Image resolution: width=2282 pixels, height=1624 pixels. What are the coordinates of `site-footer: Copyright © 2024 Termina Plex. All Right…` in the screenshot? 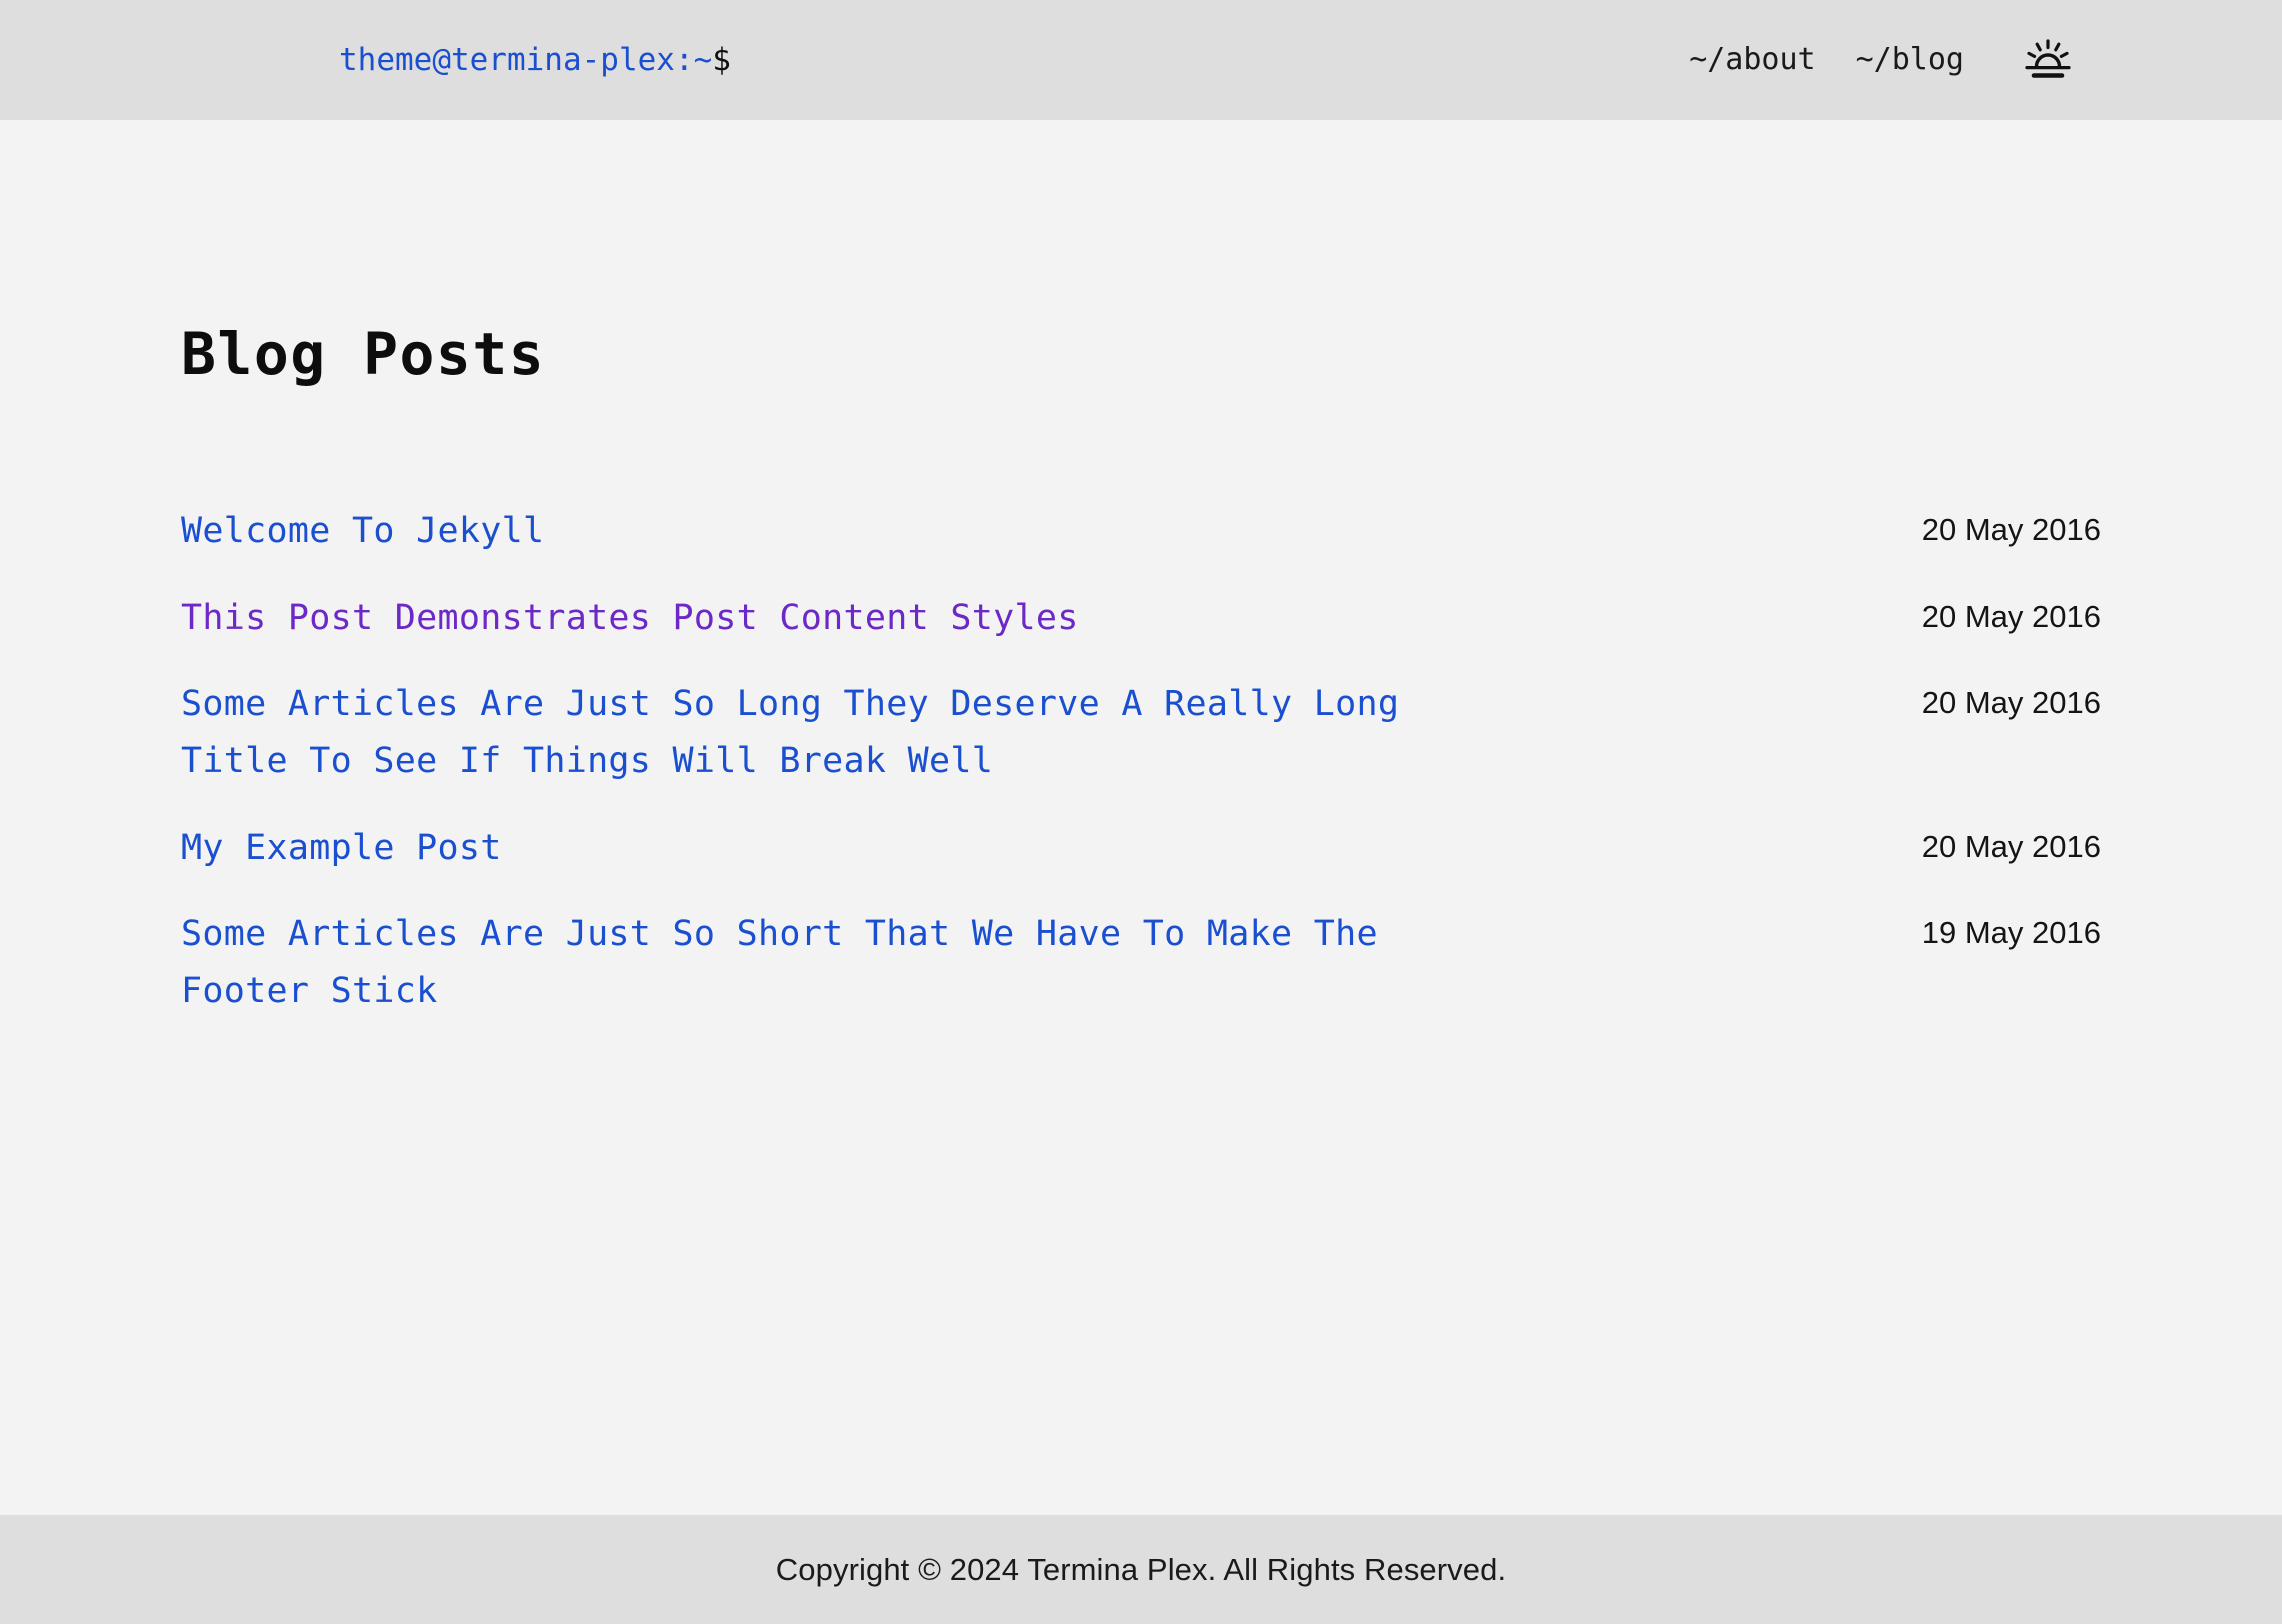 It's located at (1141, 1569).